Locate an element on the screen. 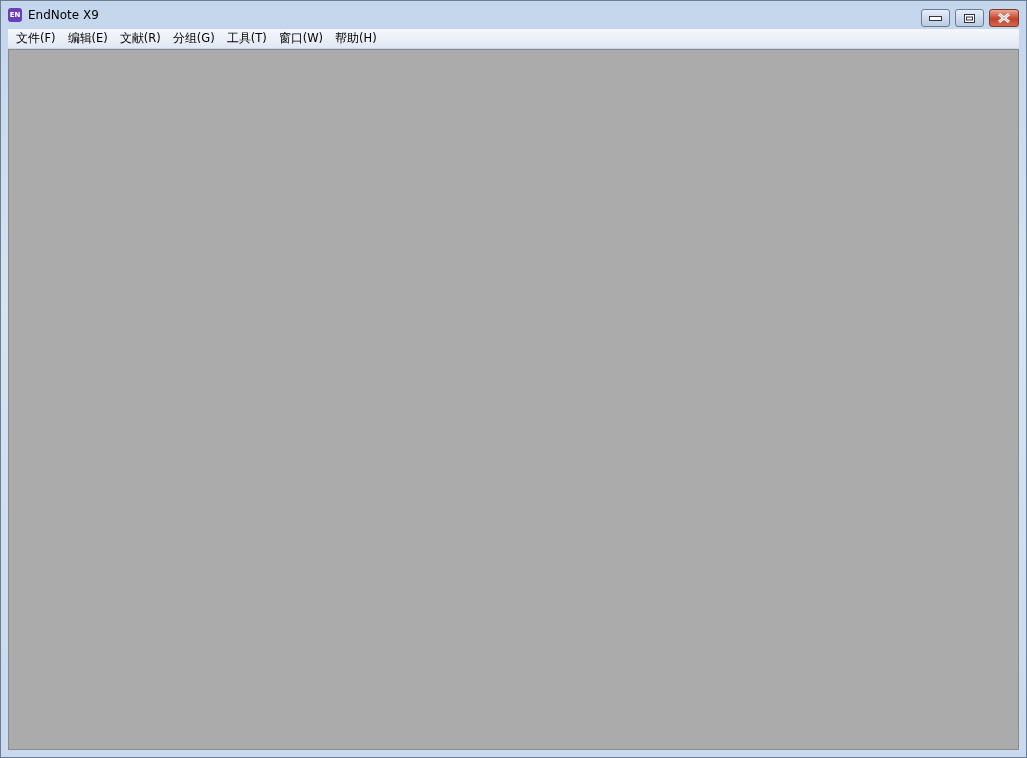 Image resolution: width=1027 pixels, height=758 pixels. maximize-button is located at coordinates (969, 18).